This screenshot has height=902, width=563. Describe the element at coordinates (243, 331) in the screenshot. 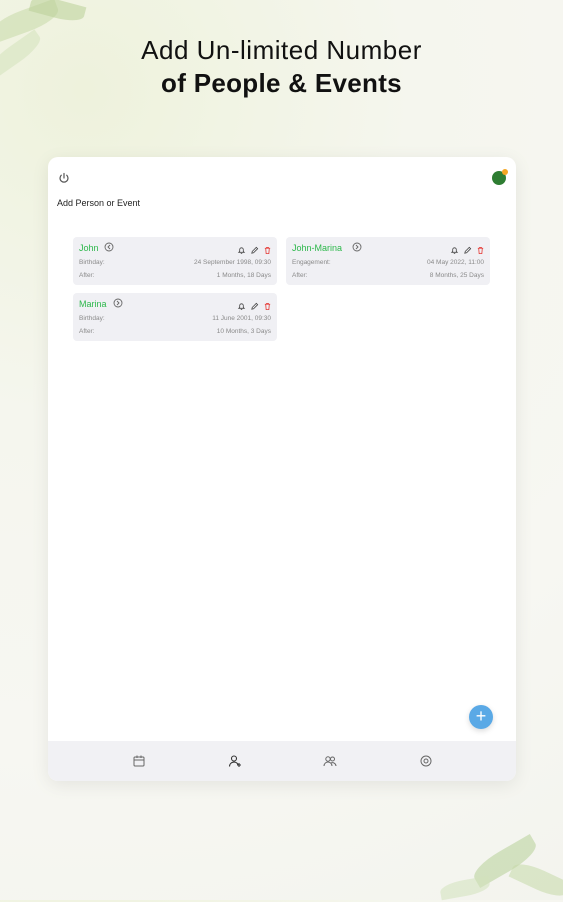

I see `after-value: 10 Months, 3 Days` at that location.